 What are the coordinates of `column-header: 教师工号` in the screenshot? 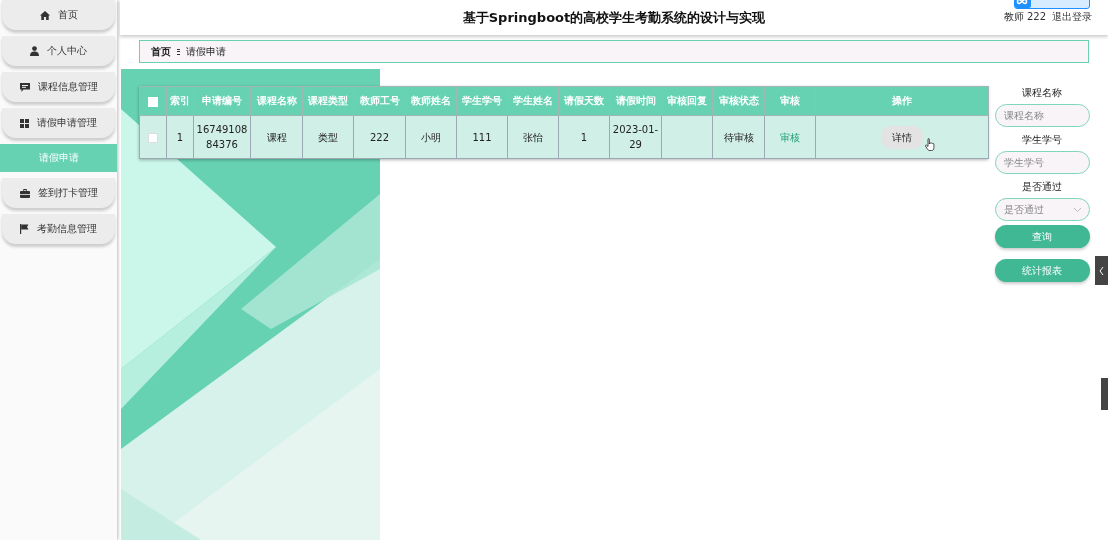 It's located at (379, 101).